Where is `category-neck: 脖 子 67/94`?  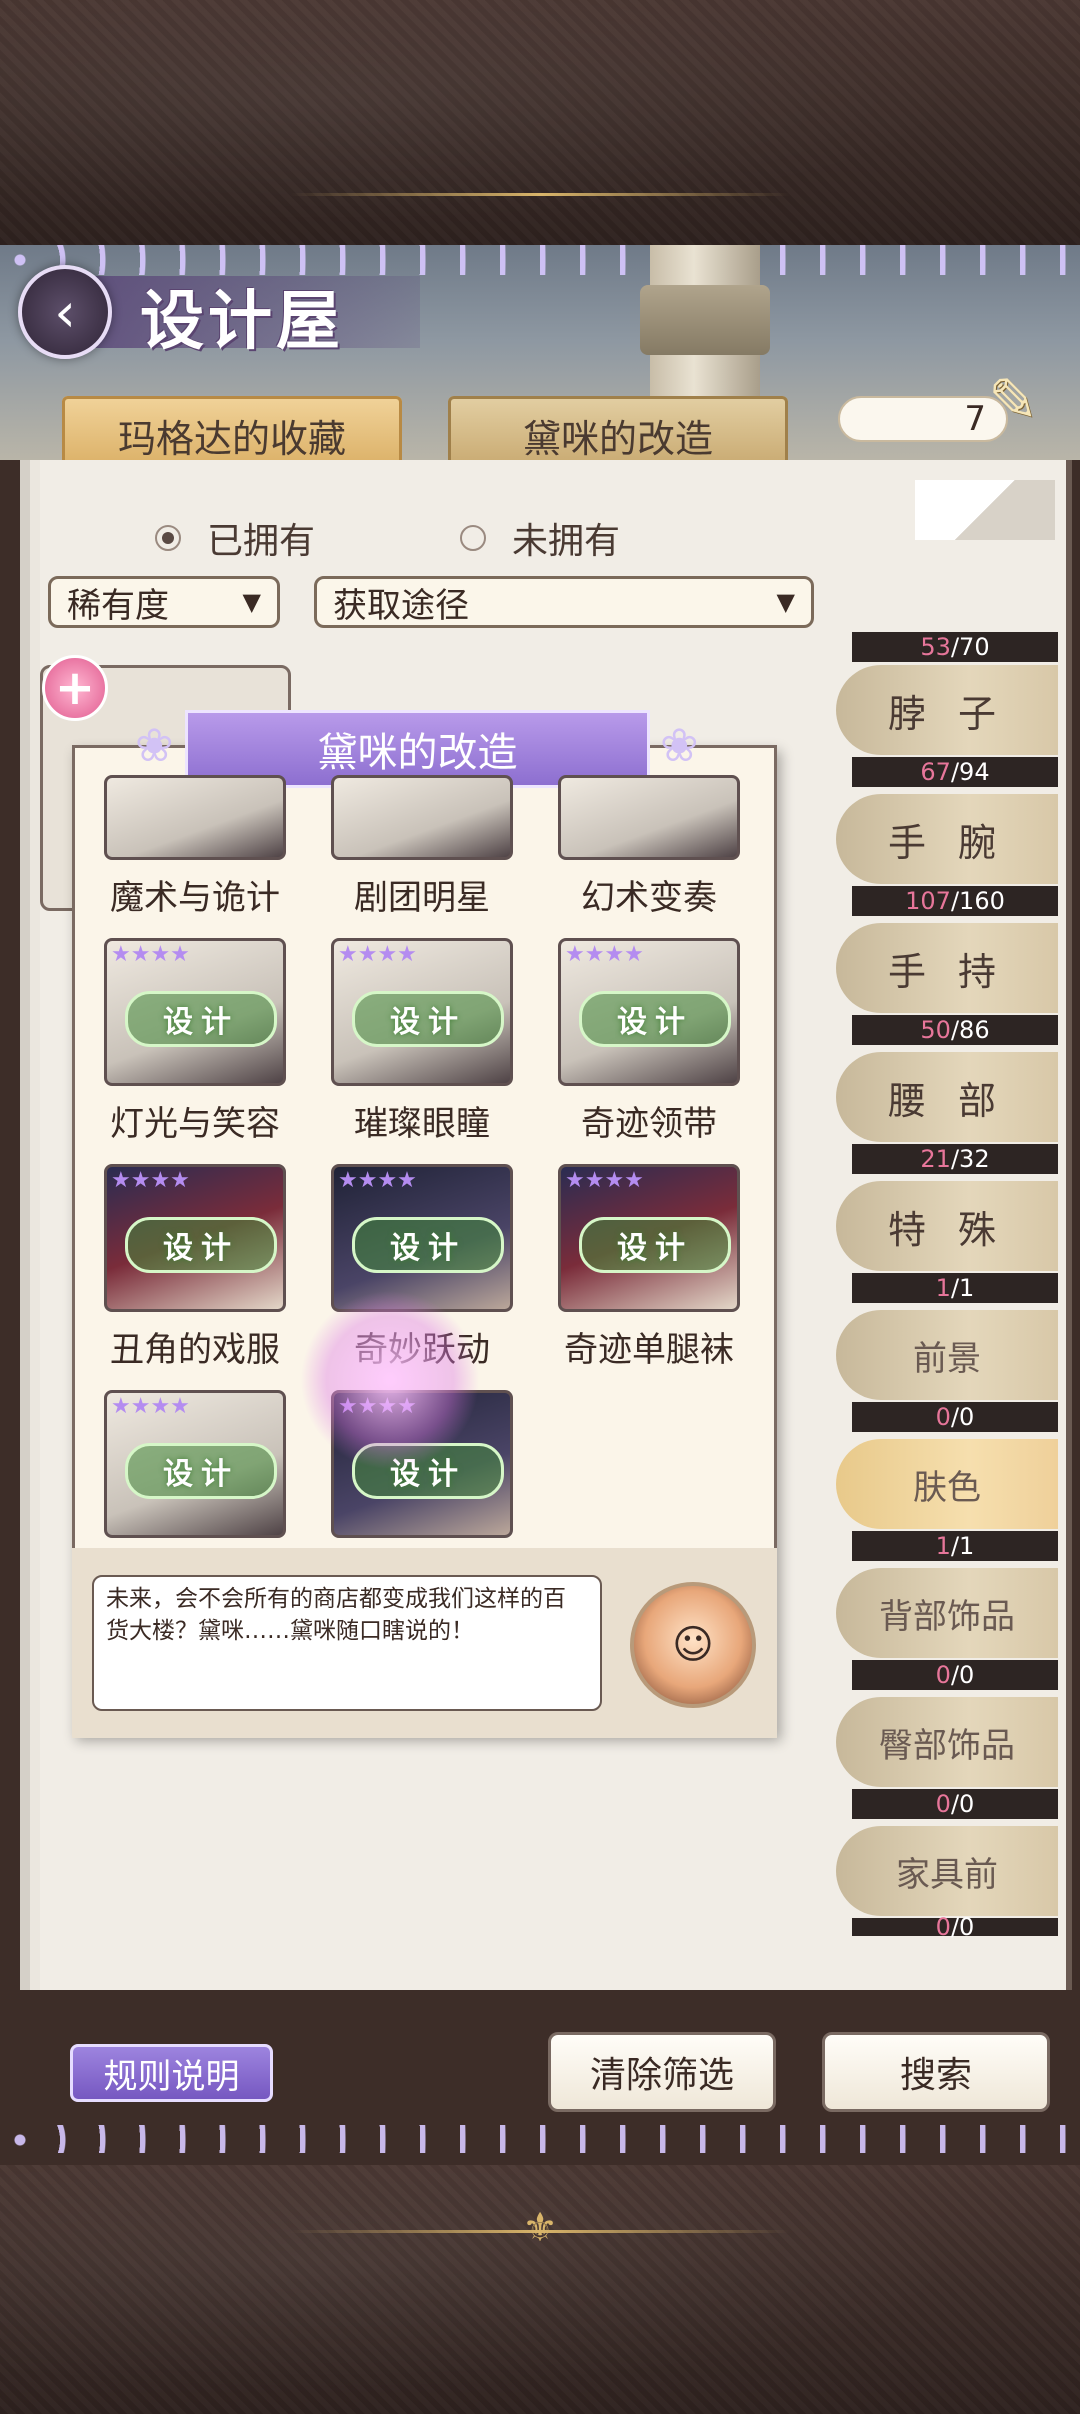
category-neck: 脖 子 67/94 is located at coordinates (947, 729).